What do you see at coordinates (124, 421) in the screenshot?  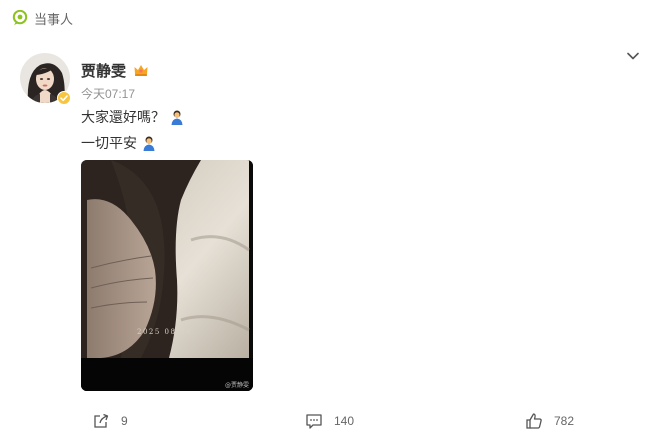 I see `share-count: 9` at bounding box center [124, 421].